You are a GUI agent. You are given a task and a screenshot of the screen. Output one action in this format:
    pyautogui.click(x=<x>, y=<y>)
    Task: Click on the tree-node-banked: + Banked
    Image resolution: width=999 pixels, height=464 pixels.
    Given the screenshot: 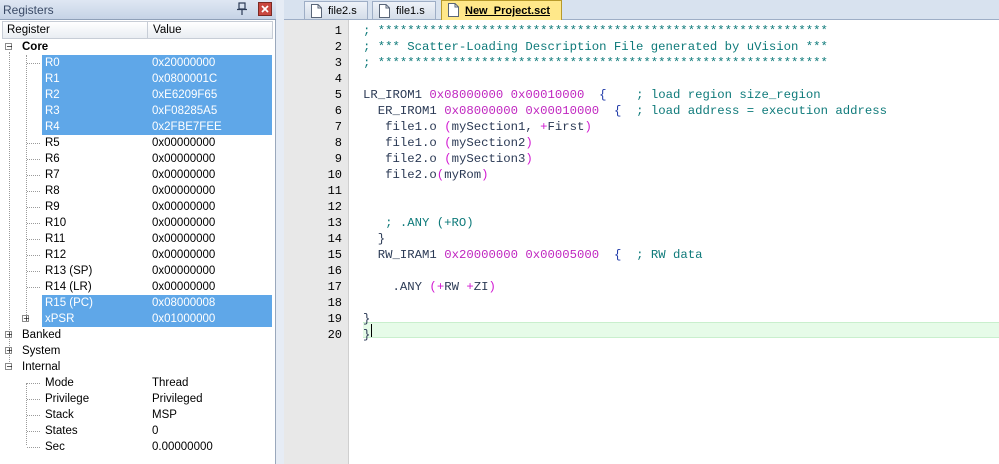 What is the action you would take?
    pyautogui.click(x=136, y=335)
    